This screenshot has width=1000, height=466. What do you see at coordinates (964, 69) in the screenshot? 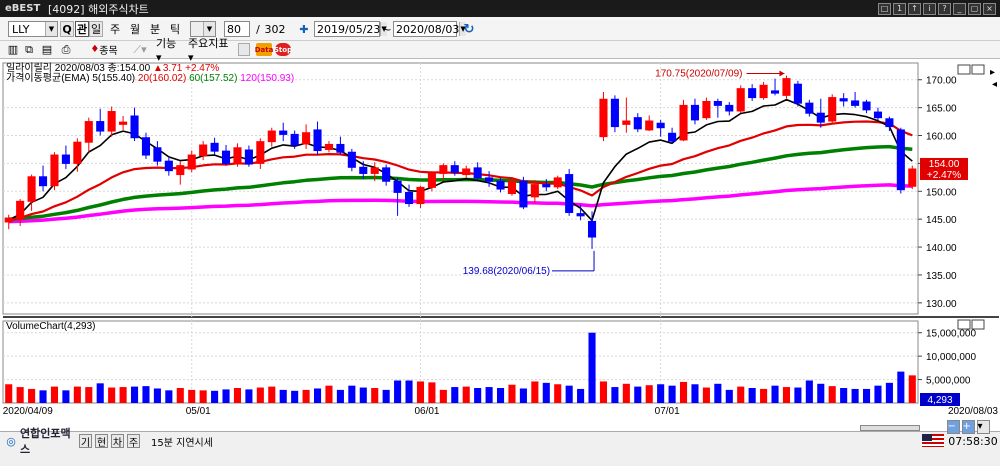
I see `price-panel-maximize-icon` at bounding box center [964, 69].